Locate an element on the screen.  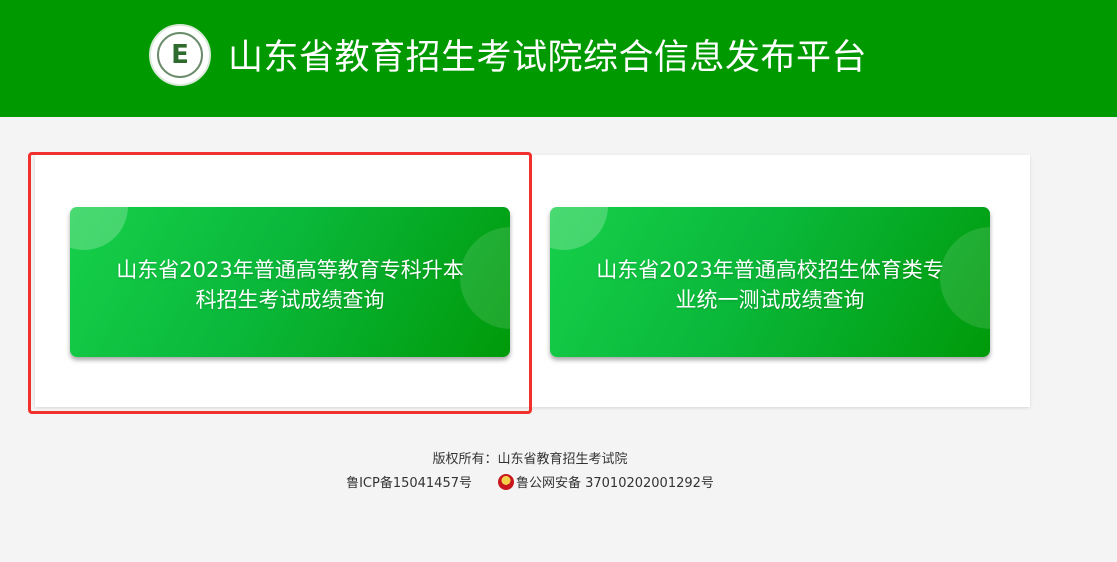
decorative-bubble is located at coordinates (579, 228).